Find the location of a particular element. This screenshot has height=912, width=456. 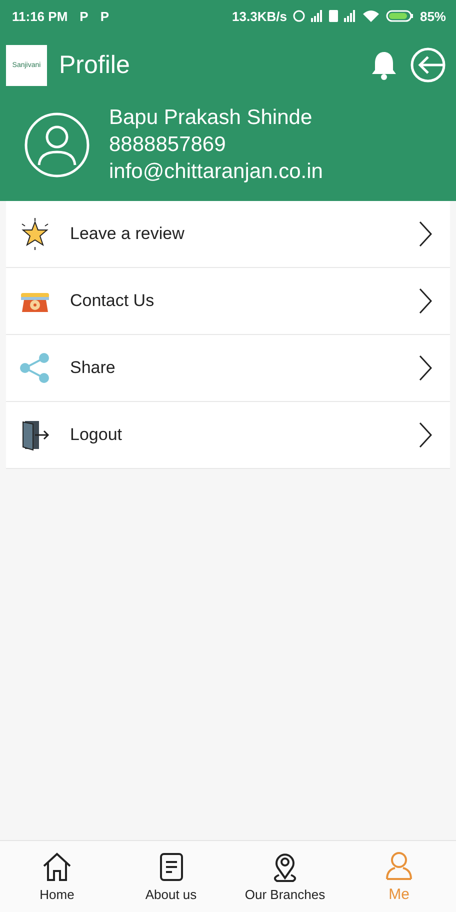

network-speed: 13.3KB/s is located at coordinates (259, 16).